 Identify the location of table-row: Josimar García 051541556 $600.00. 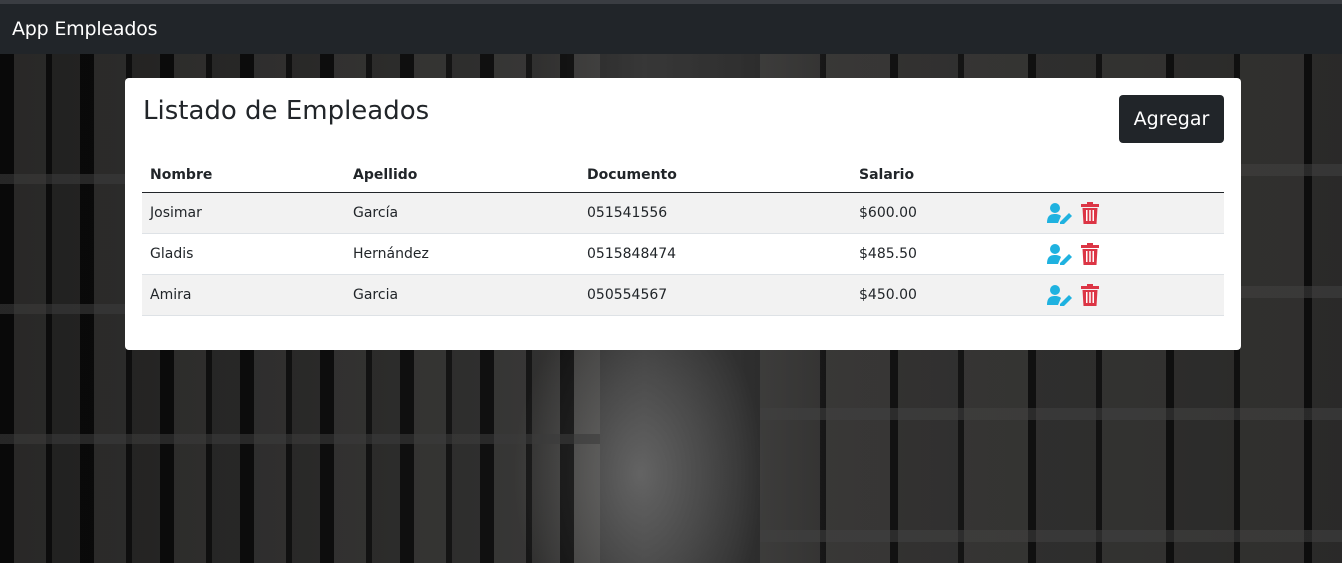
(683, 213).